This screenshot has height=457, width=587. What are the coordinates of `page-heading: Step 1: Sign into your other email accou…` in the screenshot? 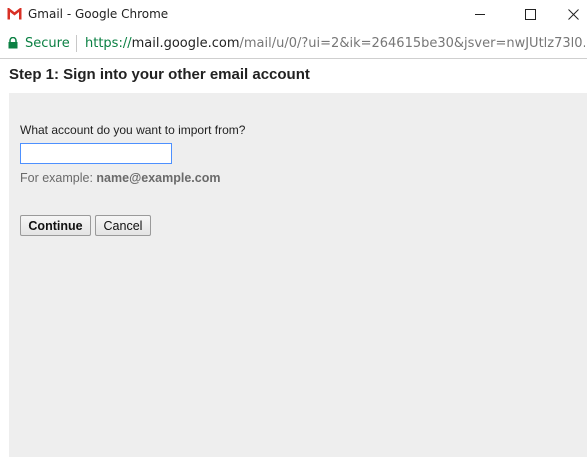 It's located at (159, 74).